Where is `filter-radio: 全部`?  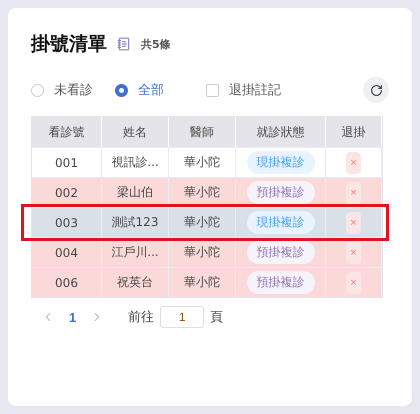
filter-radio: 全部 is located at coordinates (139, 90).